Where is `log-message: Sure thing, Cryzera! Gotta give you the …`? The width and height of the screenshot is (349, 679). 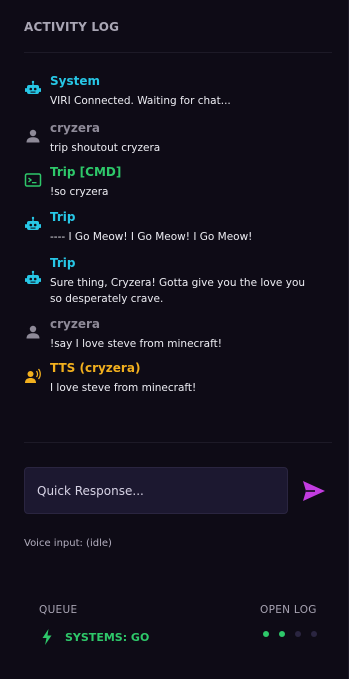 log-message: Sure thing, Cryzera! Gotta give you the … is located at coordinates (178, 291).